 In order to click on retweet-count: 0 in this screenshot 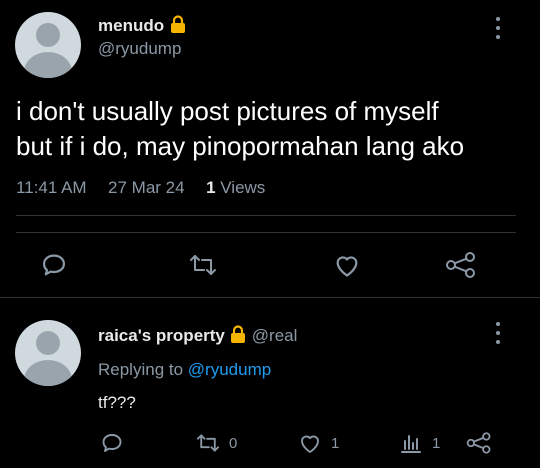, I will do `click(233, 443)`.